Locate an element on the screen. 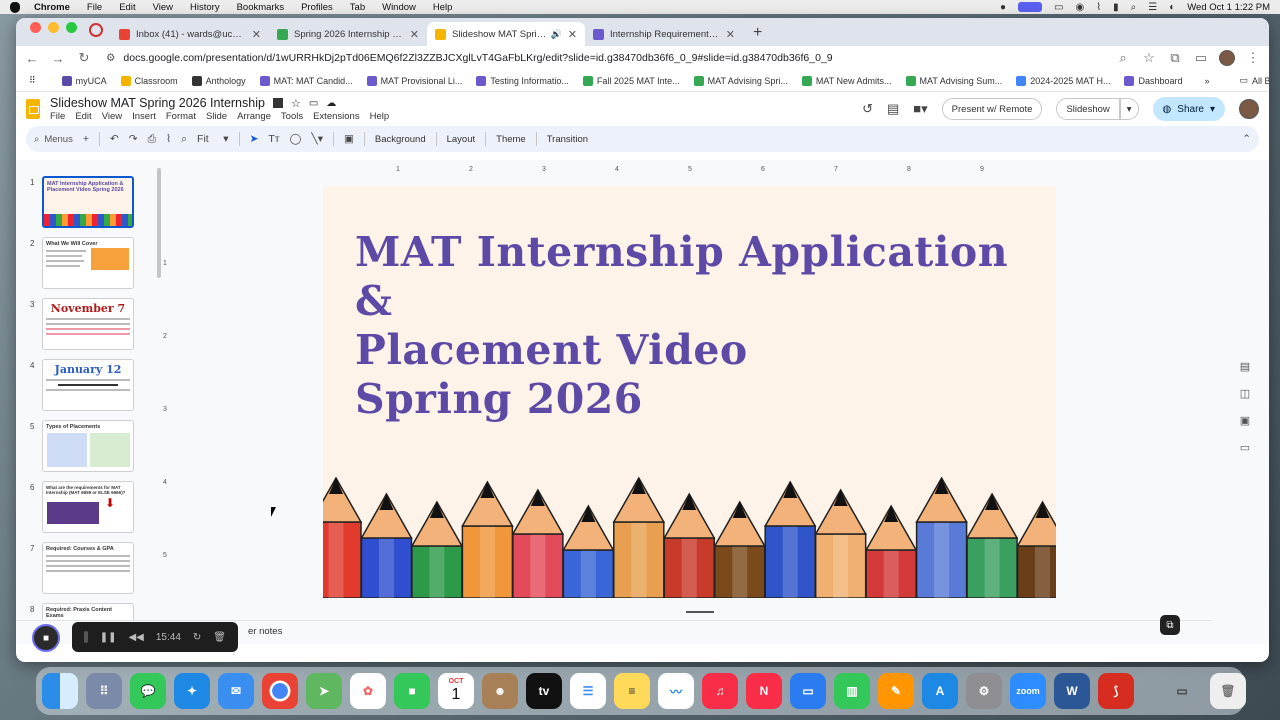 Image resolution: width=1280 pixels, height=720 pixels. restart-icon: ↻ is located at coordinates (197, 637).